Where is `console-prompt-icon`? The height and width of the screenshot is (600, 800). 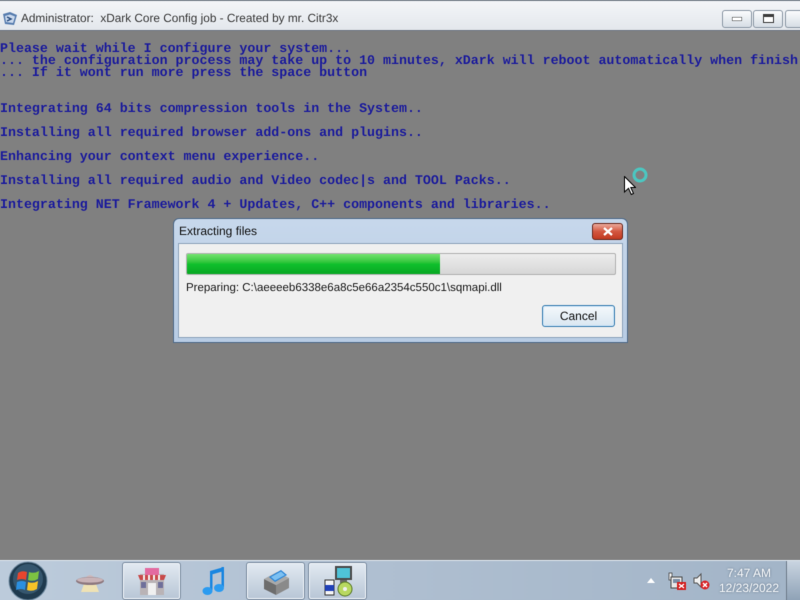 console-prompt-icon is located at coordinates (10, 18).